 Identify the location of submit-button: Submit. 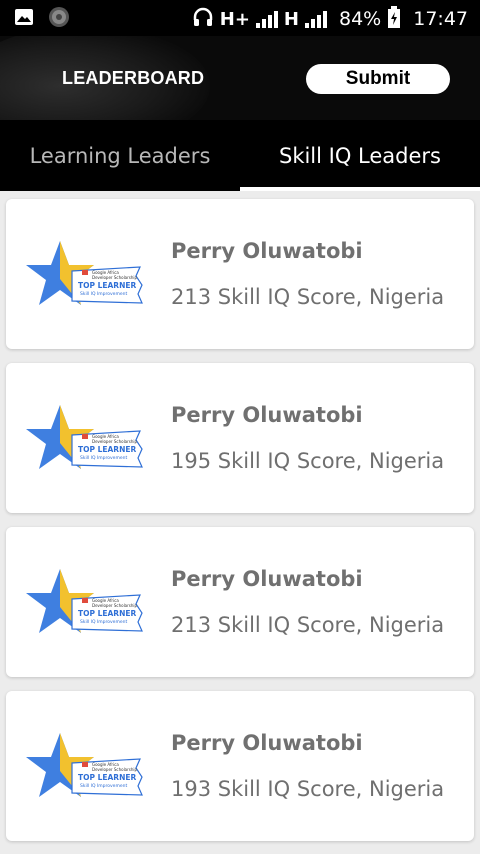
(378, 79).